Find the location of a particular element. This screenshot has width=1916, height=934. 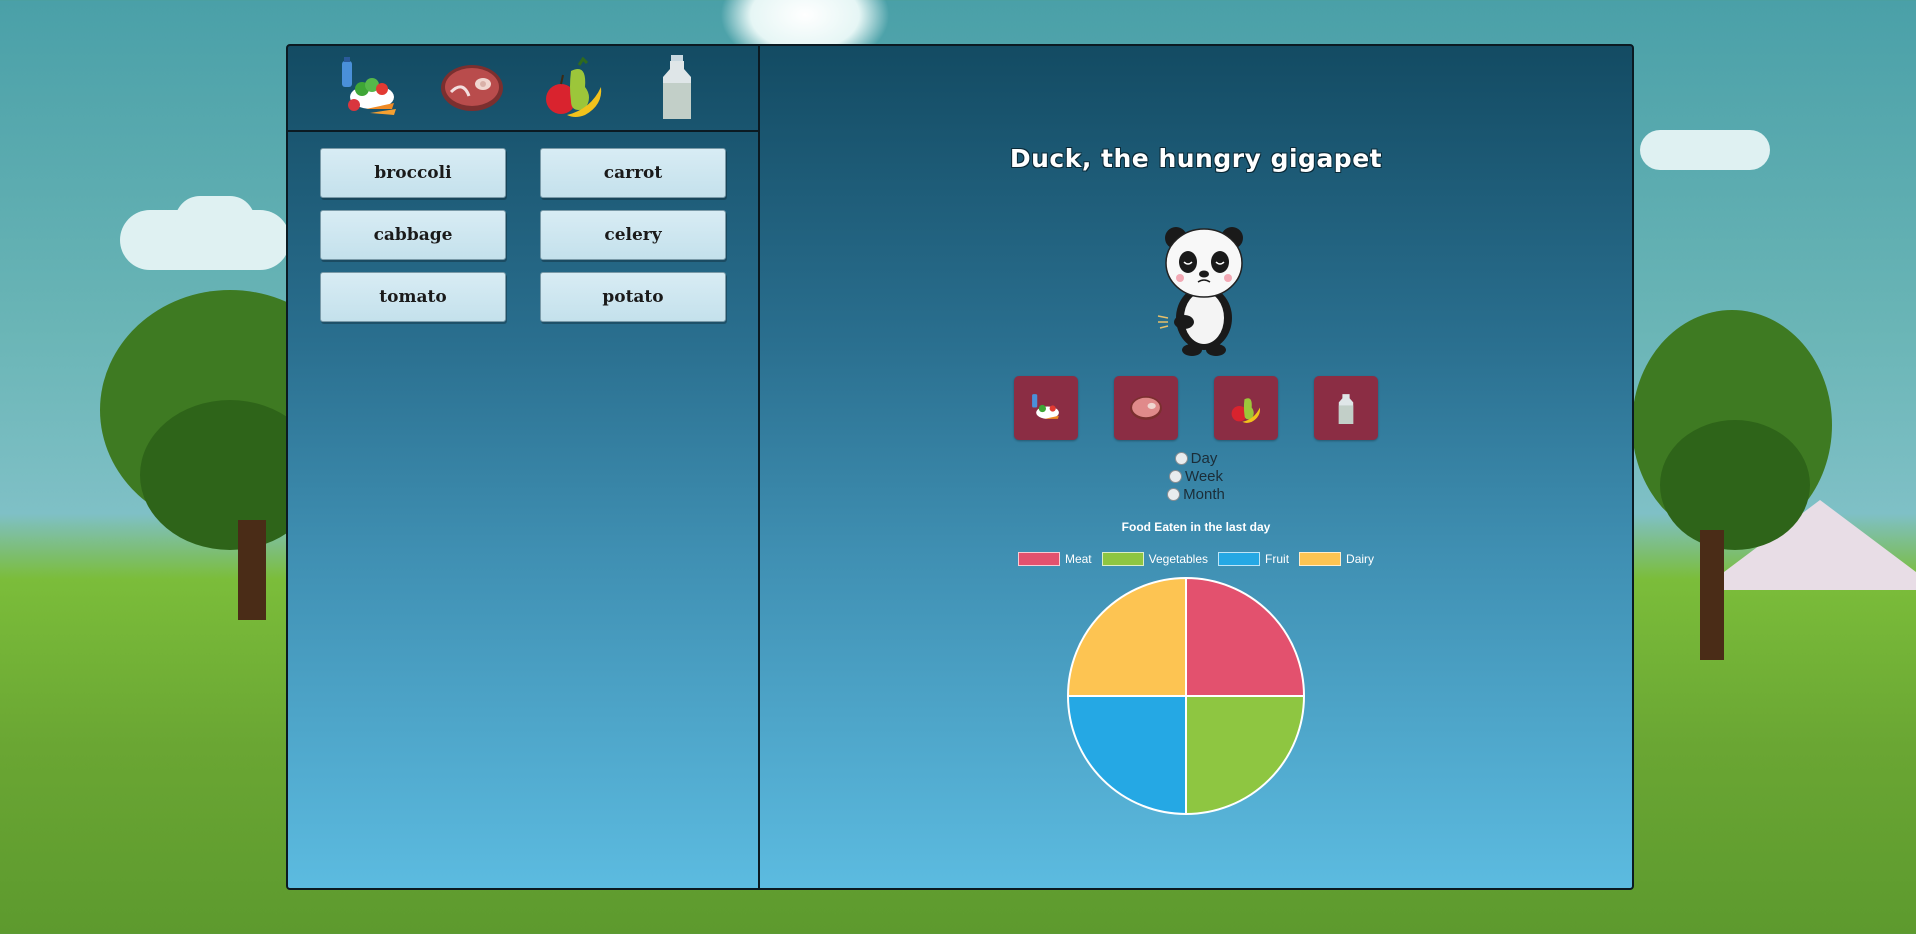

period-option-day: Day is located at coordinates (1196, 458).